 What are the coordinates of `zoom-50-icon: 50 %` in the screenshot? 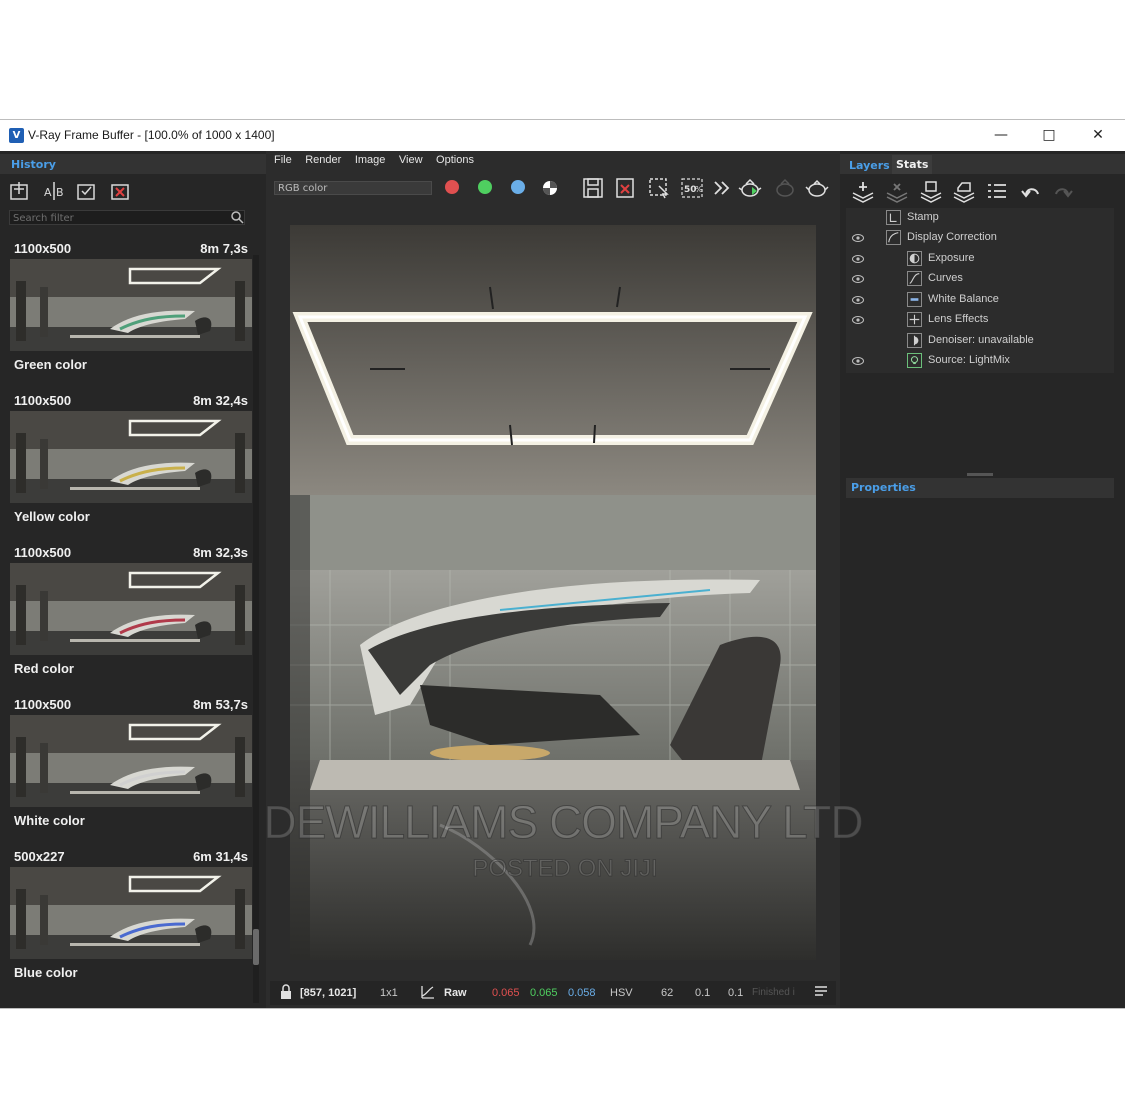 It's located at (692, 188).